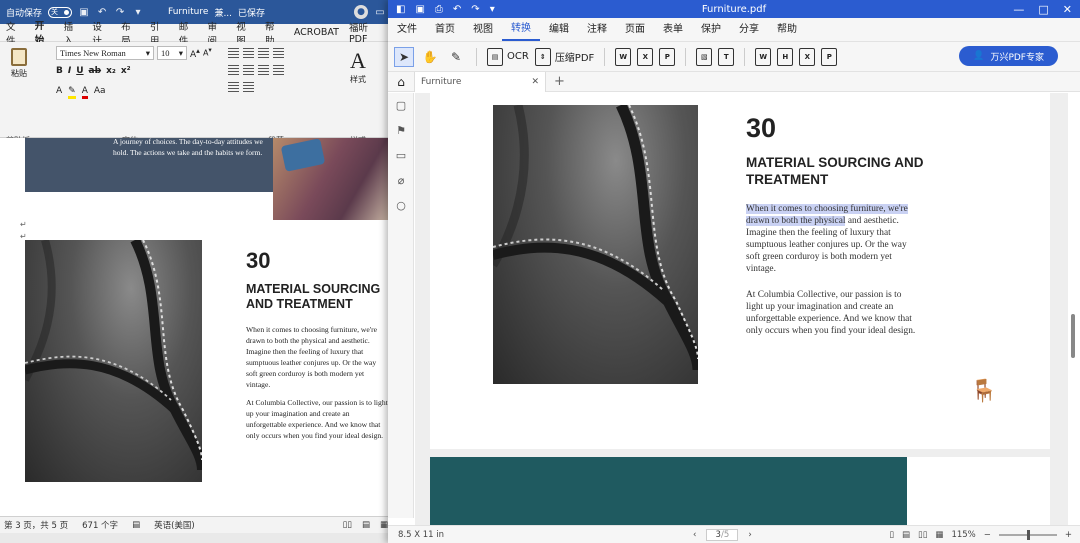 The width and height of the screenshot is (1080, 543). What do you see at coordinates (105, 53) in the screenshot?
I see `font-name-select: Times New Roman ▾` at bounding box center [105, 53].